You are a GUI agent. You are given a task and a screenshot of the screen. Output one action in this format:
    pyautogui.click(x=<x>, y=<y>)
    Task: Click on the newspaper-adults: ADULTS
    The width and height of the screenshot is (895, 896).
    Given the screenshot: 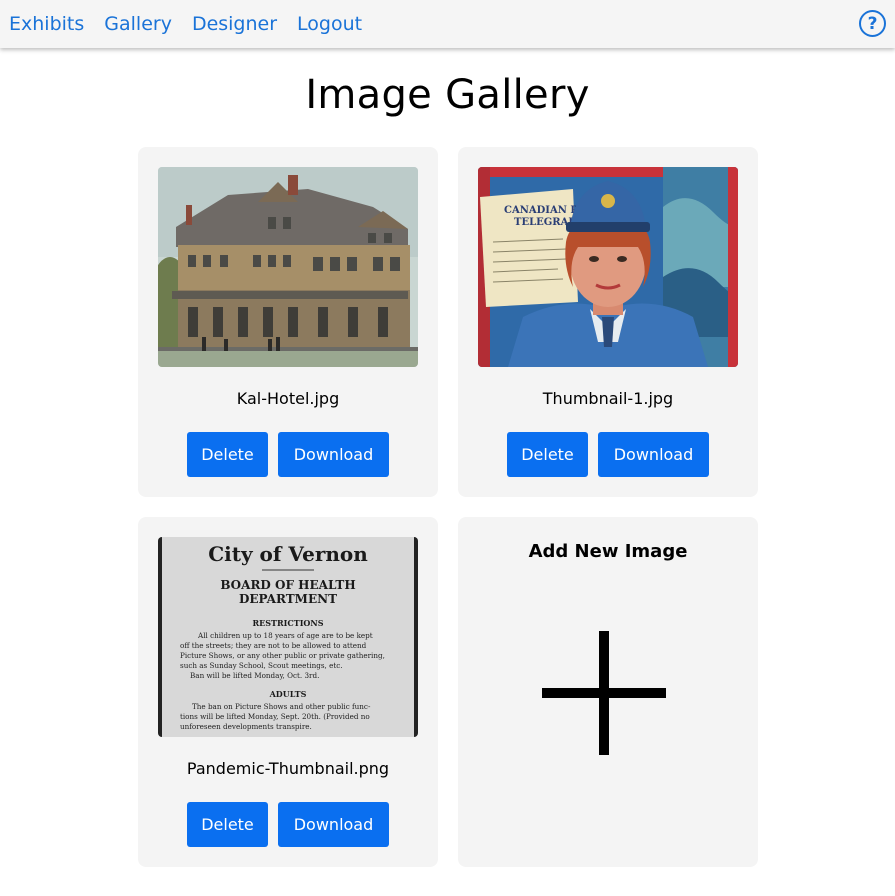 What is the action you would take?
    pyautogui.click(x=288, y=694)
    